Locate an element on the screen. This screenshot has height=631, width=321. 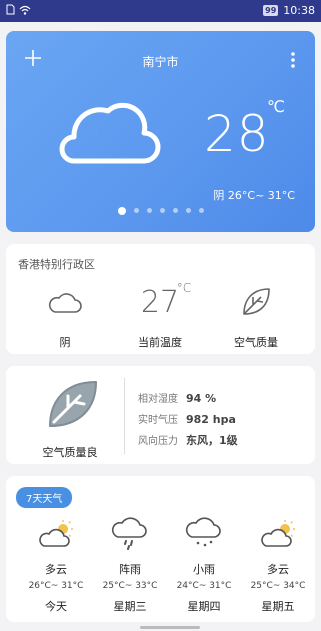
wind-value: 东风，1级 is located at coordinates (212, 440).